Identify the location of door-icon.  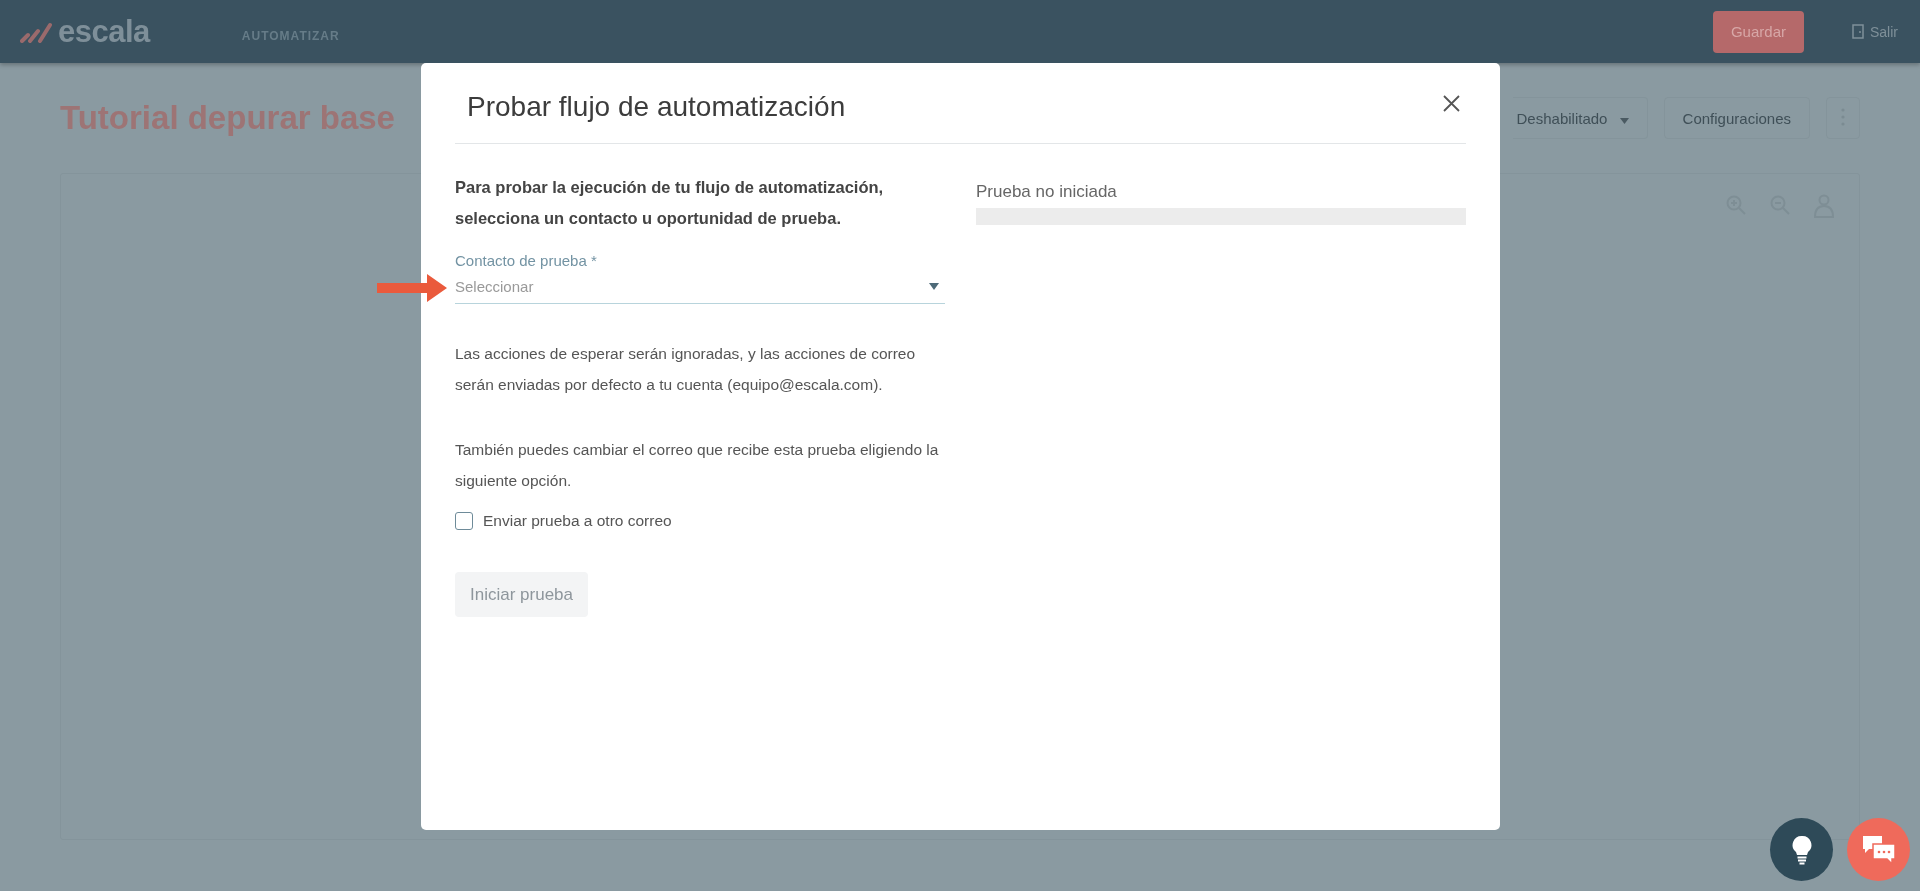
(1858, 31).